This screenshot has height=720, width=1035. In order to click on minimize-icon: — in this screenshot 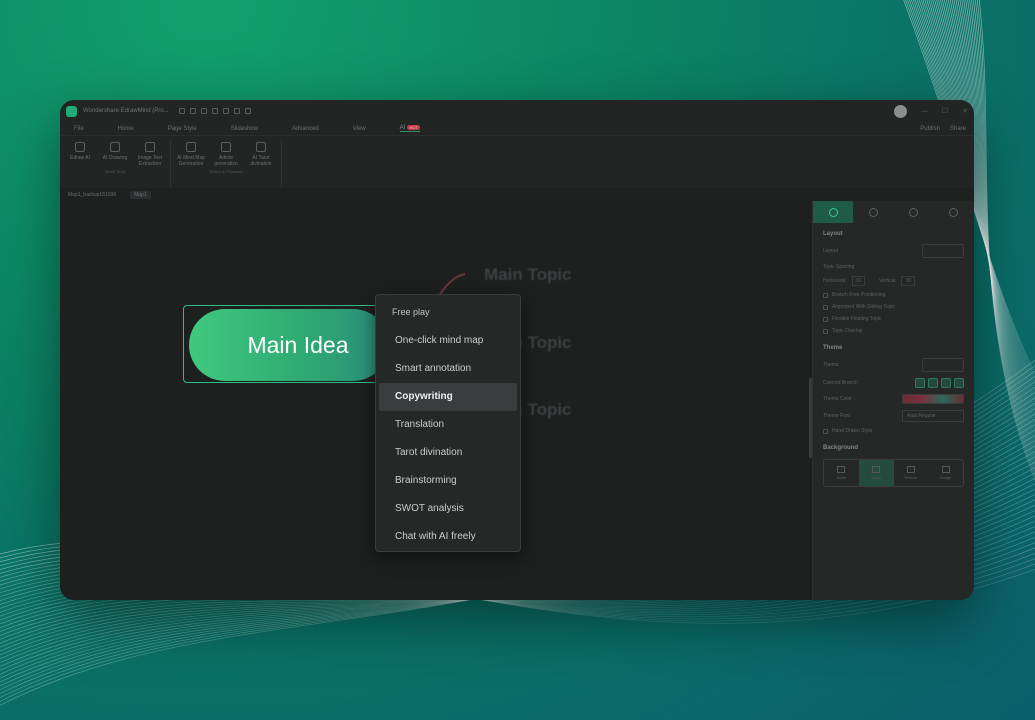, I will do `click(924, 111)`.